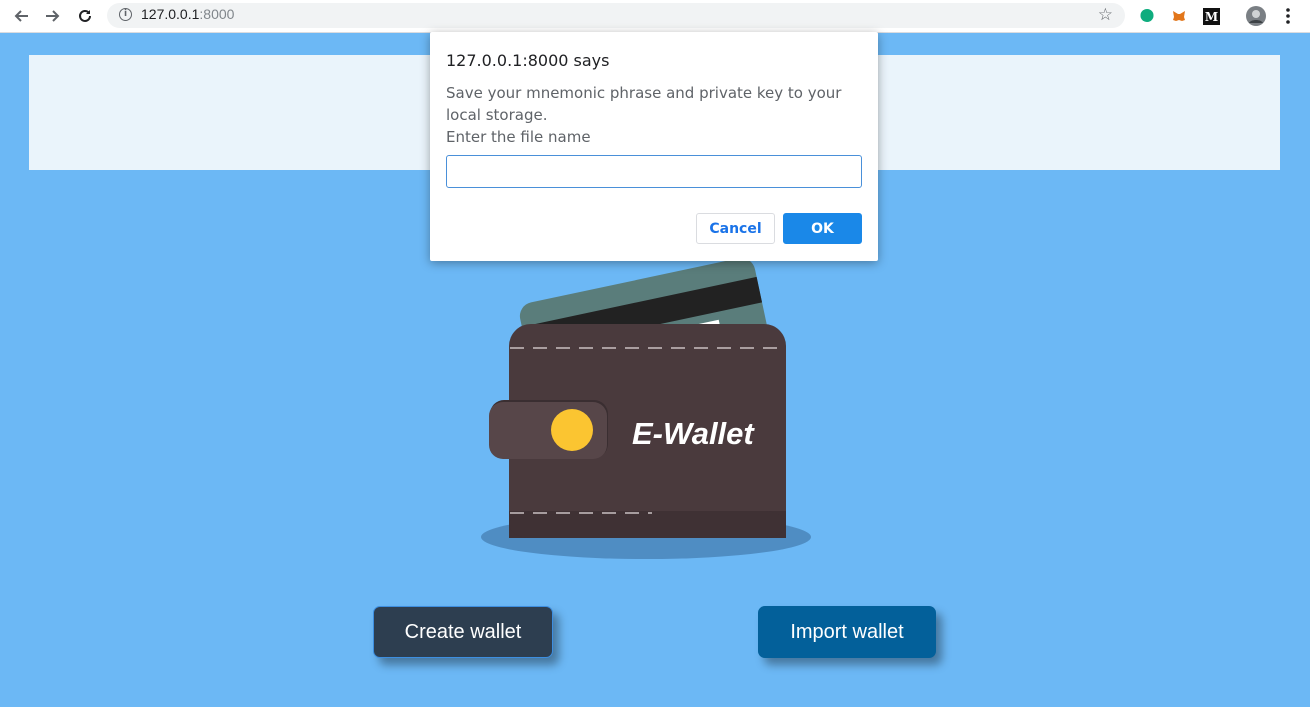  Describe the element at coordinates (1105, 15) in the screenshot. I see `star-icon: ☆` at that location.